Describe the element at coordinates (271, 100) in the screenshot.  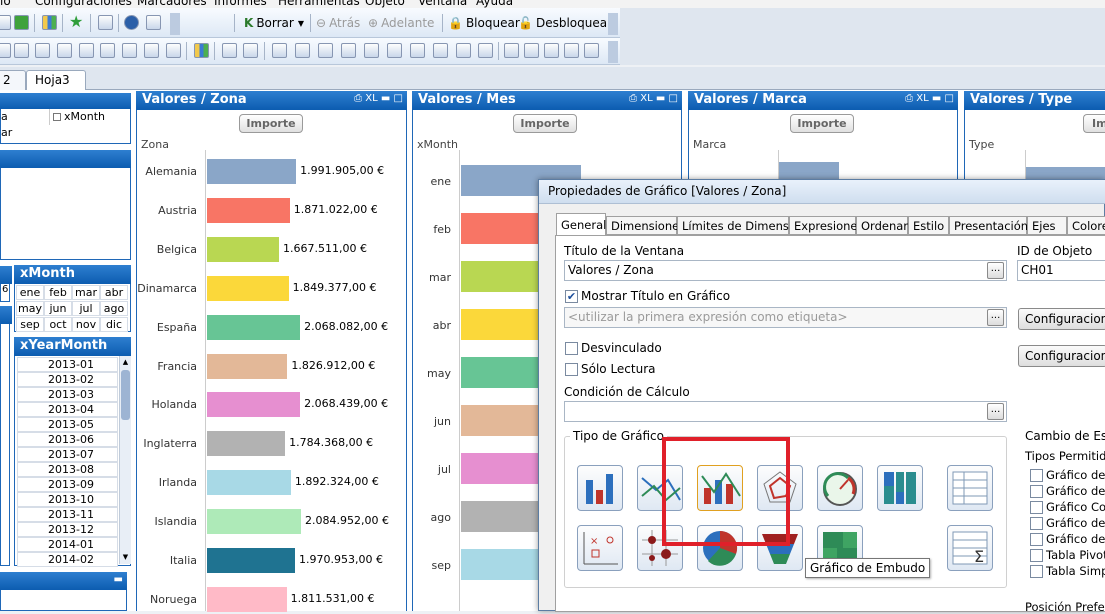
I see `zona-chart-header: Valores / Zona ⎙ XL ▬ □` at that location.